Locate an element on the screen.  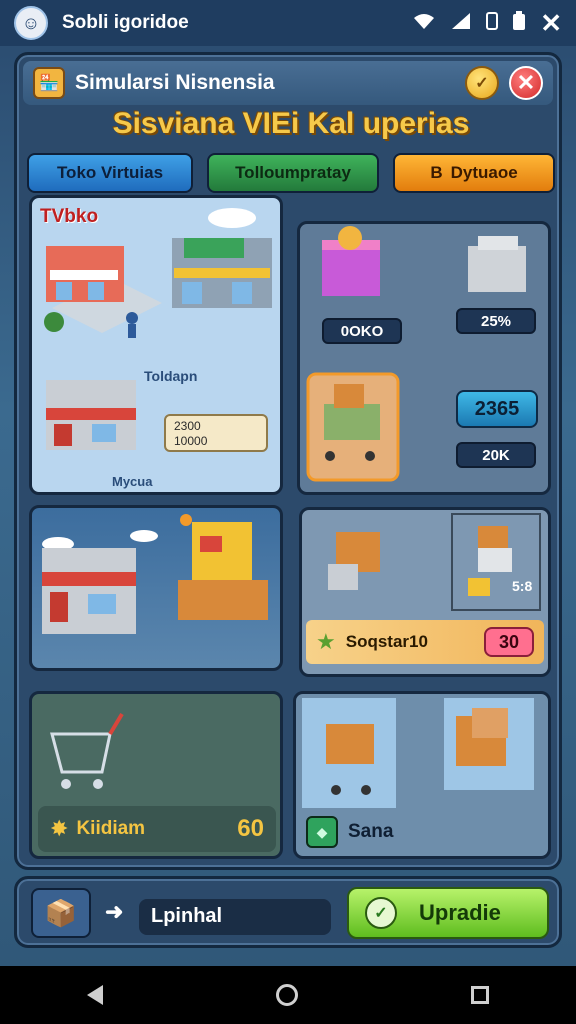
shop-building-card is located at coordinates (156, 588).